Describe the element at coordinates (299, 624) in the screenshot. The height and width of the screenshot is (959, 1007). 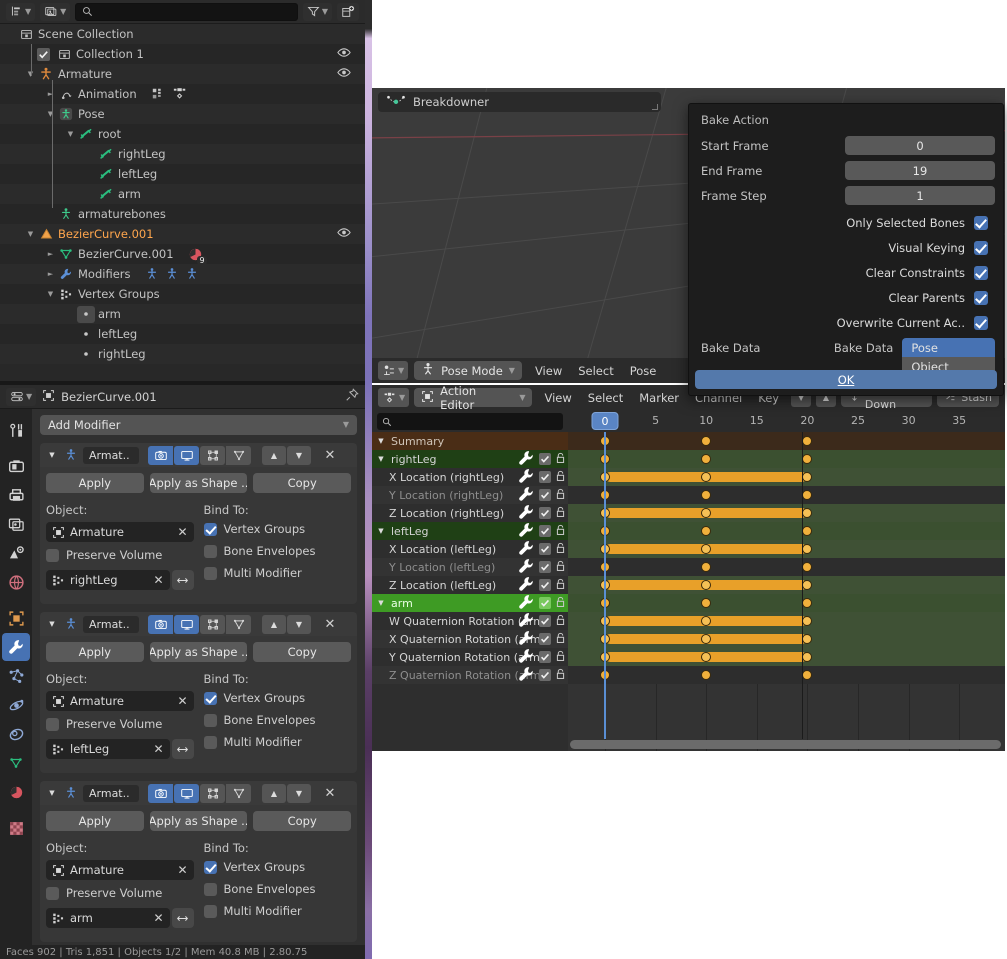
I see `move-down-button: ▼` at that location.